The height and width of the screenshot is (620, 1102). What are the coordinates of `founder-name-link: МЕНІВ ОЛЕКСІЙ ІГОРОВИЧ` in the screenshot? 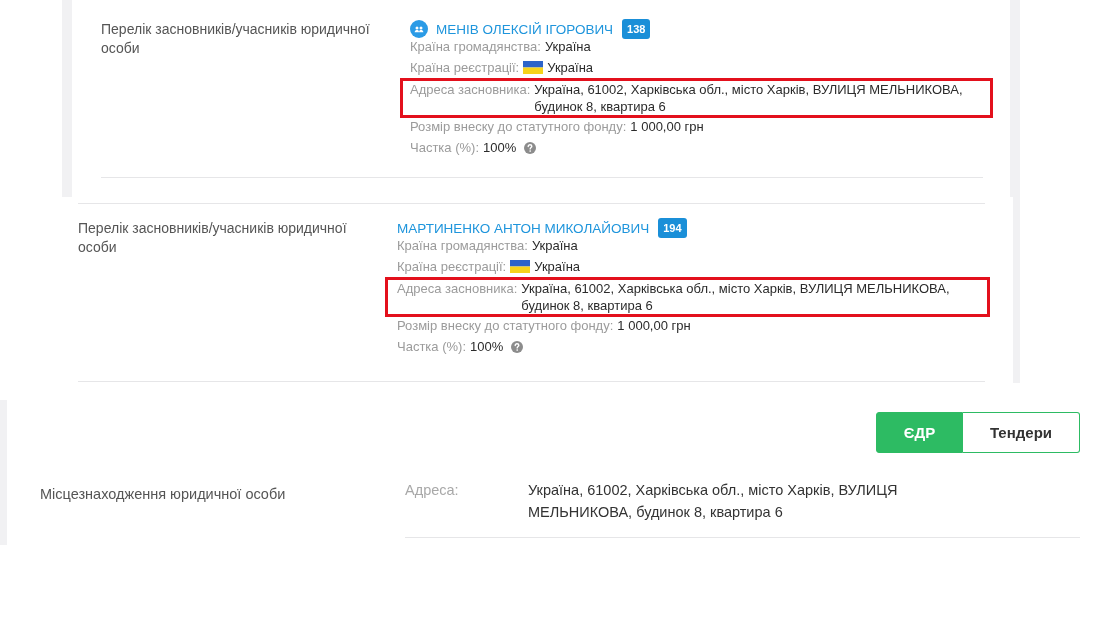 It's located at (525, 29).